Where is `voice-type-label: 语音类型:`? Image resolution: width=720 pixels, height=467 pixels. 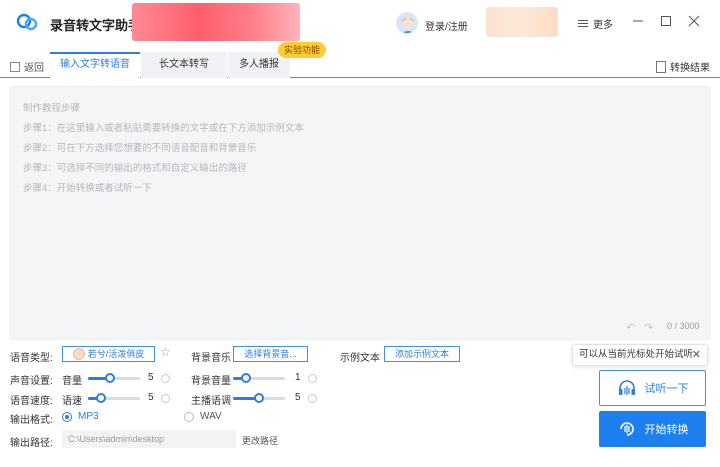 voice-type-label: 语音类型: is located at coordinates (31, 358).